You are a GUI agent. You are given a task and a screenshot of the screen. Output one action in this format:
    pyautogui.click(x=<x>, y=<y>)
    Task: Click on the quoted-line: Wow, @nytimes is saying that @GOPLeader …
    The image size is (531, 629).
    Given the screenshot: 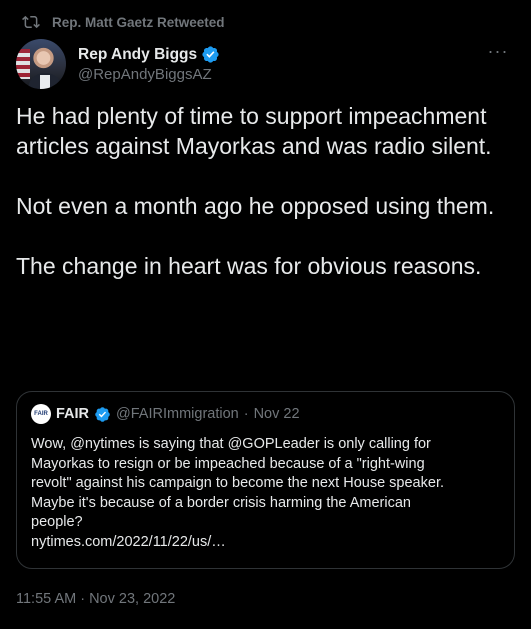 What is the action you would take?
    pyautogui.click(x=231, y=444)
    